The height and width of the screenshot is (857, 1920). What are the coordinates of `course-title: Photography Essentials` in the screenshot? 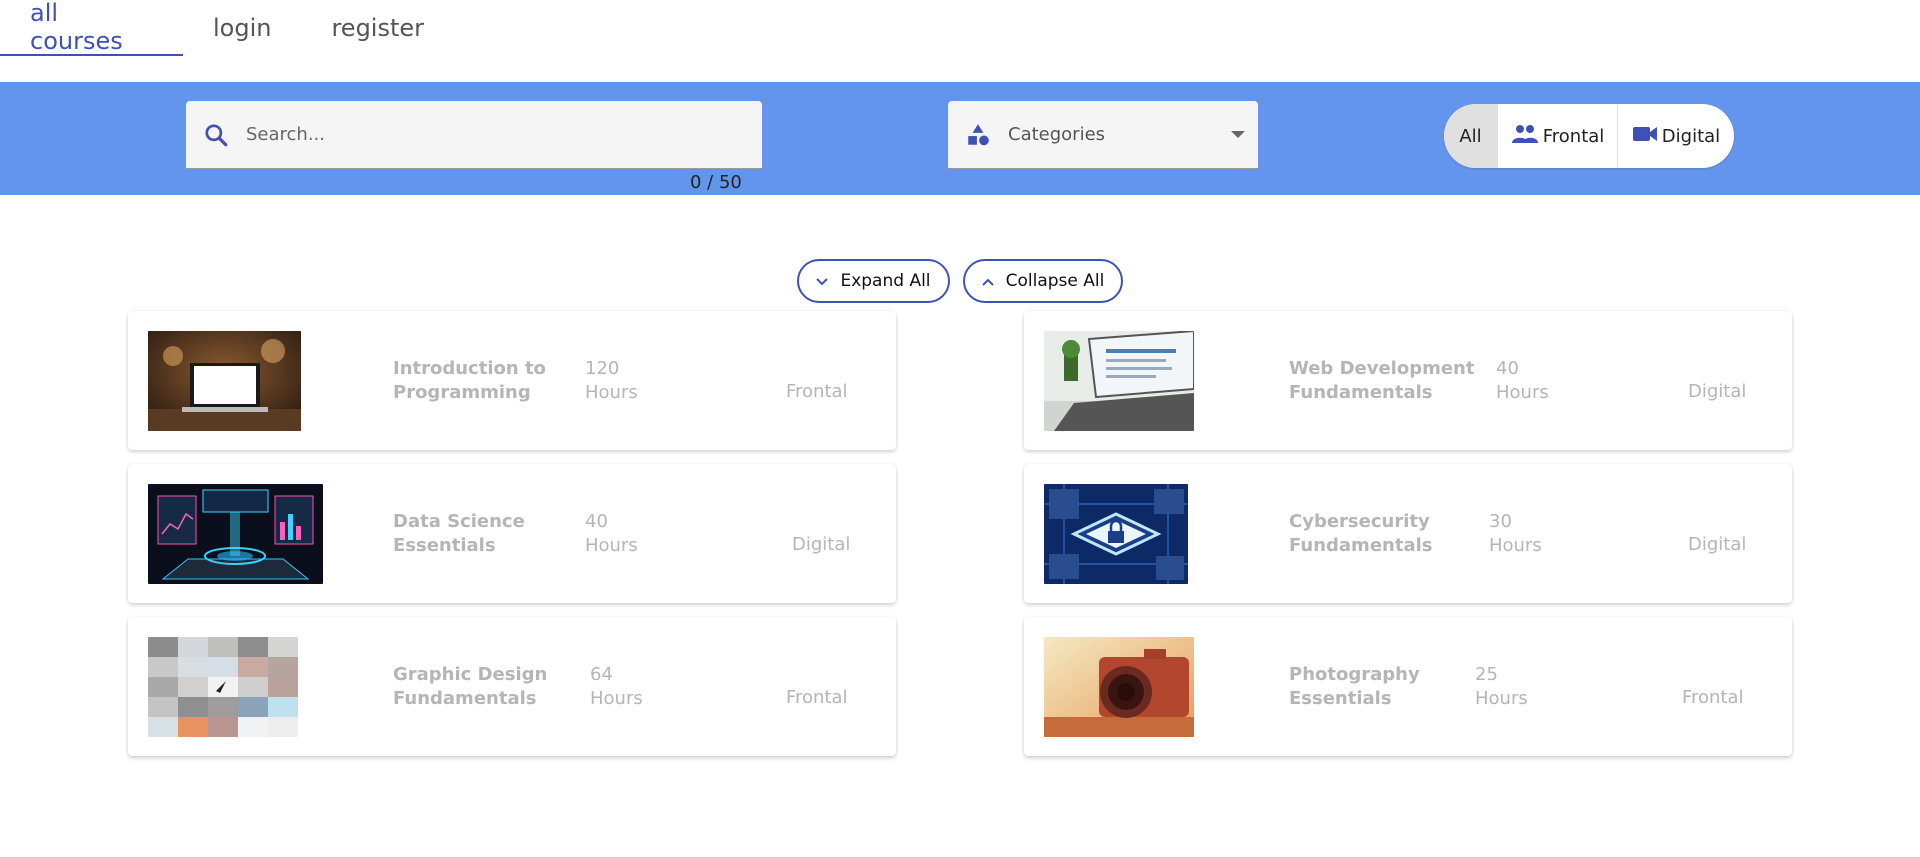 It's located at (1354, 686).